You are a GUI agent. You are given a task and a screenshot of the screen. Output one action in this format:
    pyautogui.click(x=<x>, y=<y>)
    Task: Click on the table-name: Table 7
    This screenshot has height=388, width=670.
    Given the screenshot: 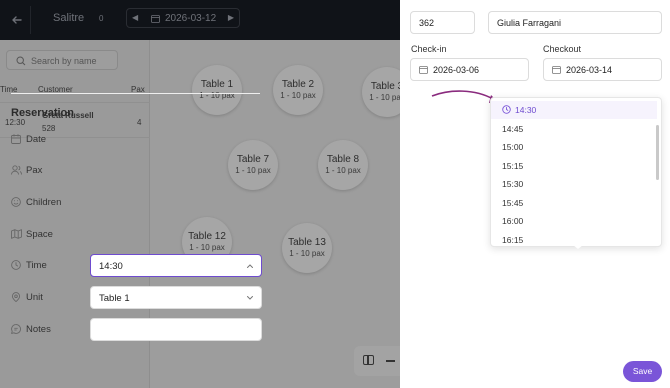 What is the action you would take?
    pyautogui.click(x=253, y=159)
    